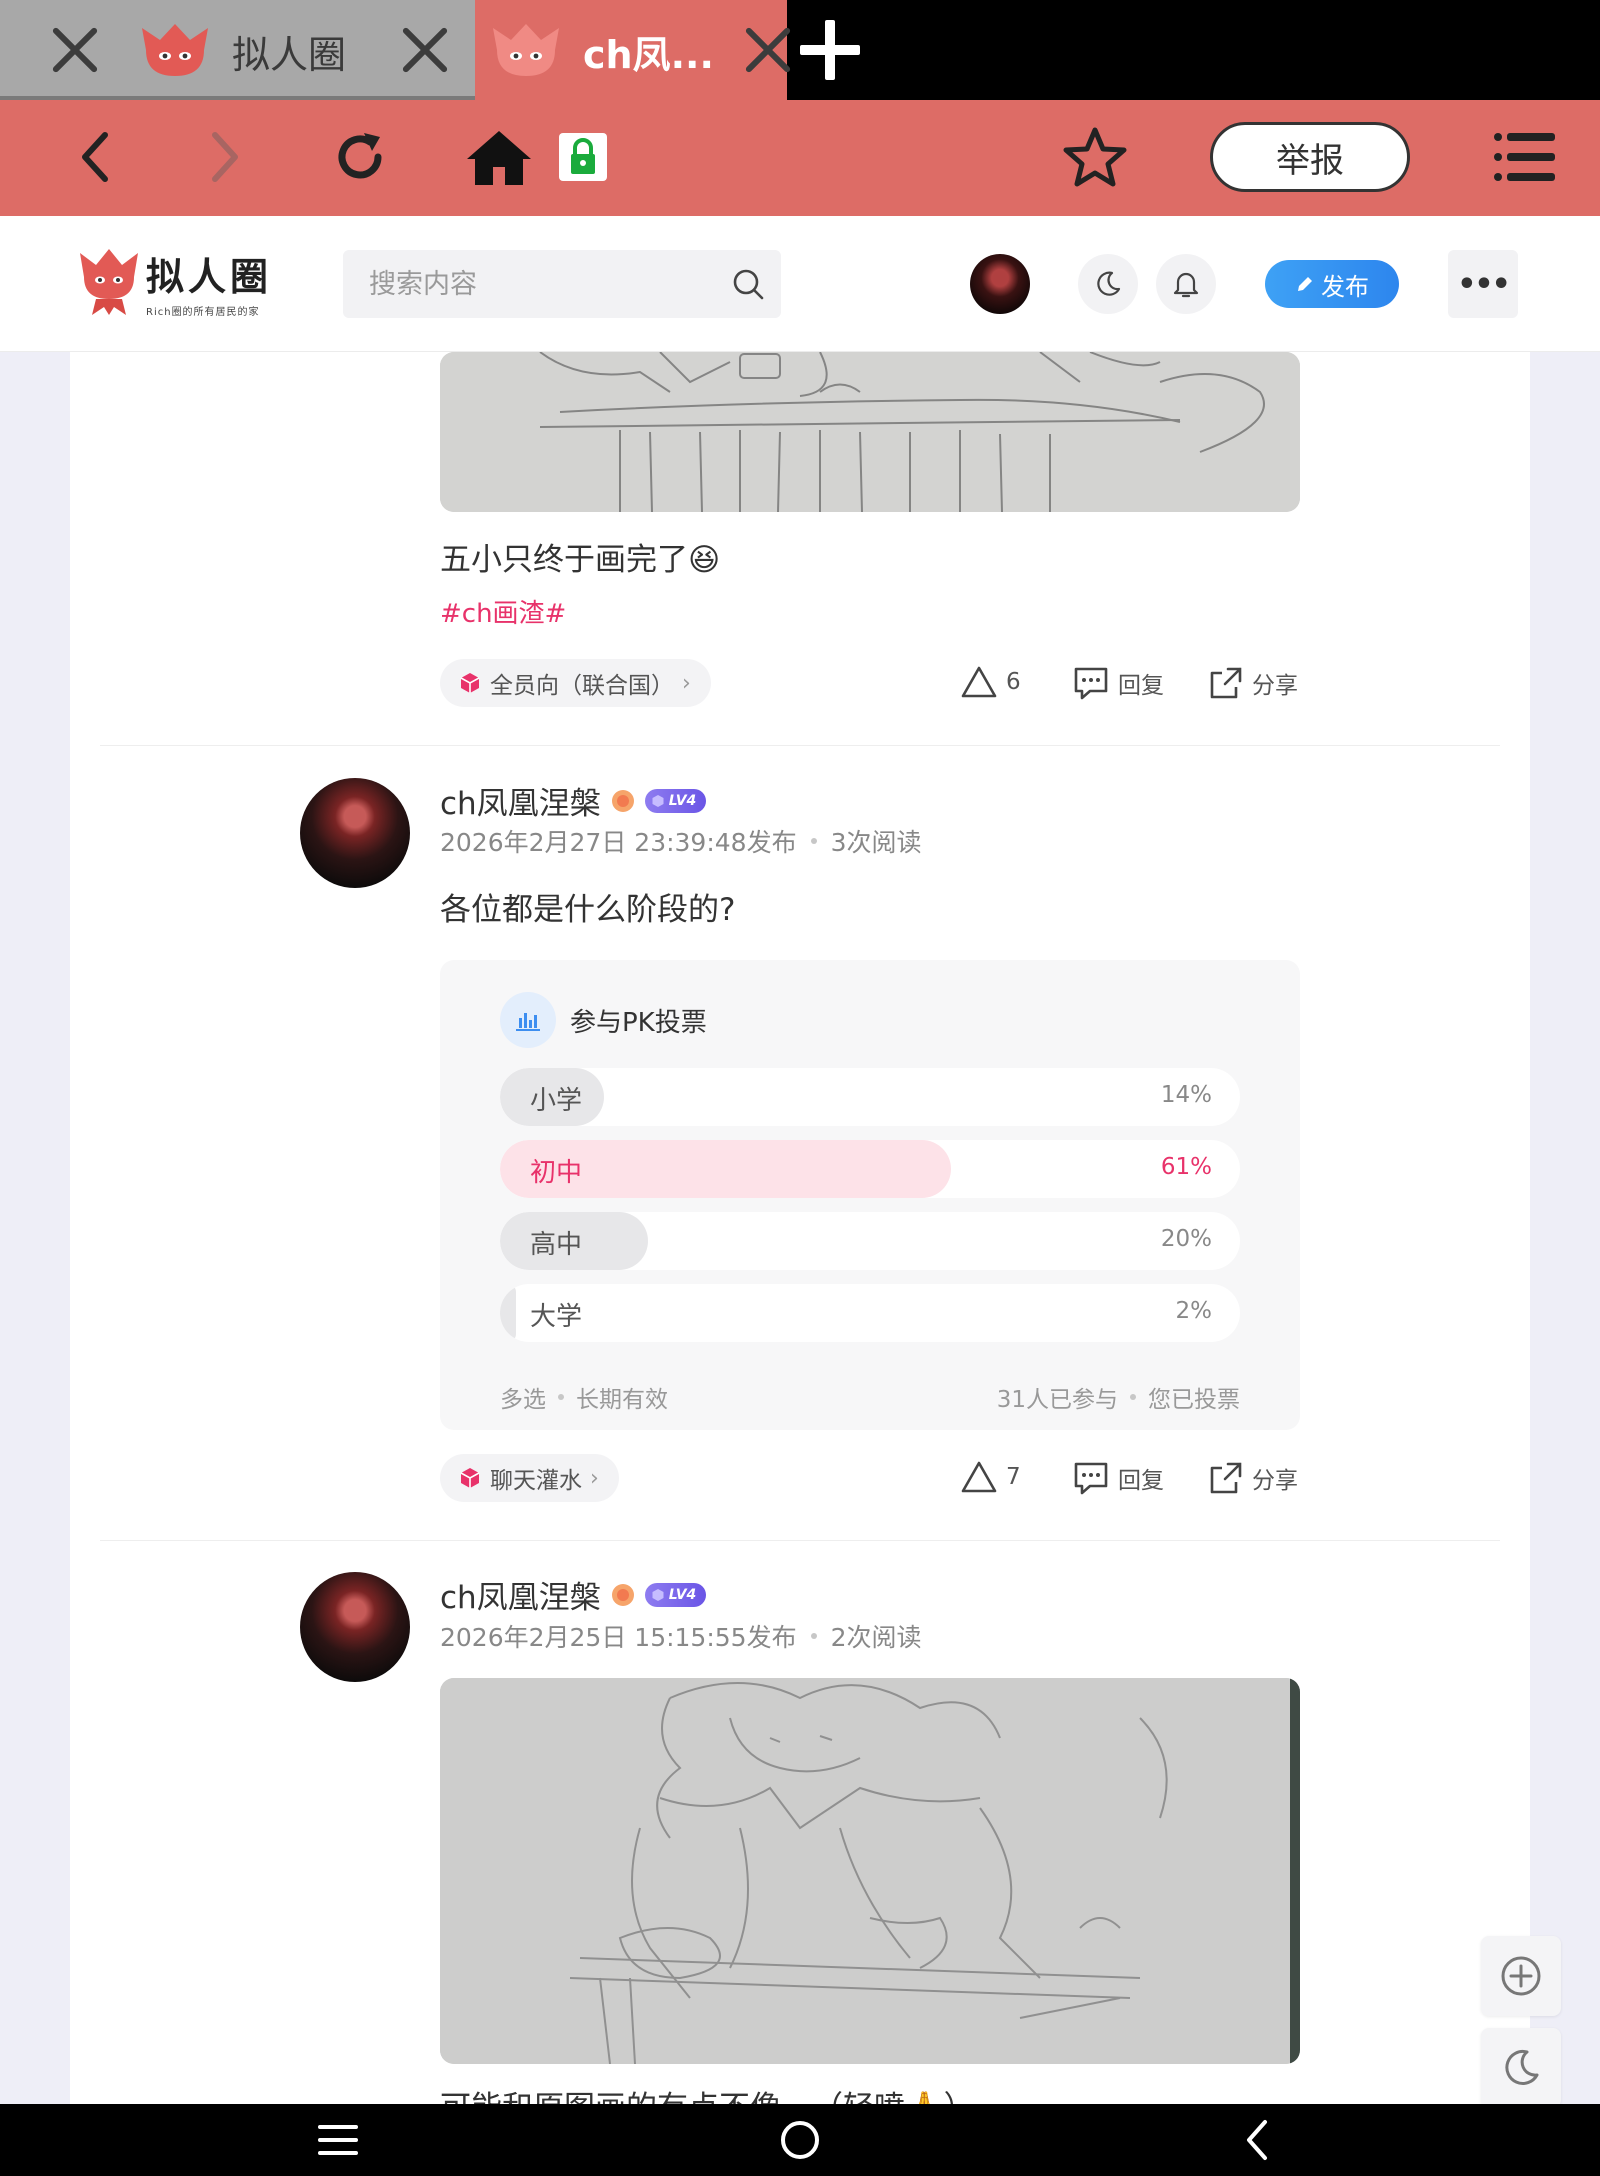  I want to click on home-icon, so click(499, 158).